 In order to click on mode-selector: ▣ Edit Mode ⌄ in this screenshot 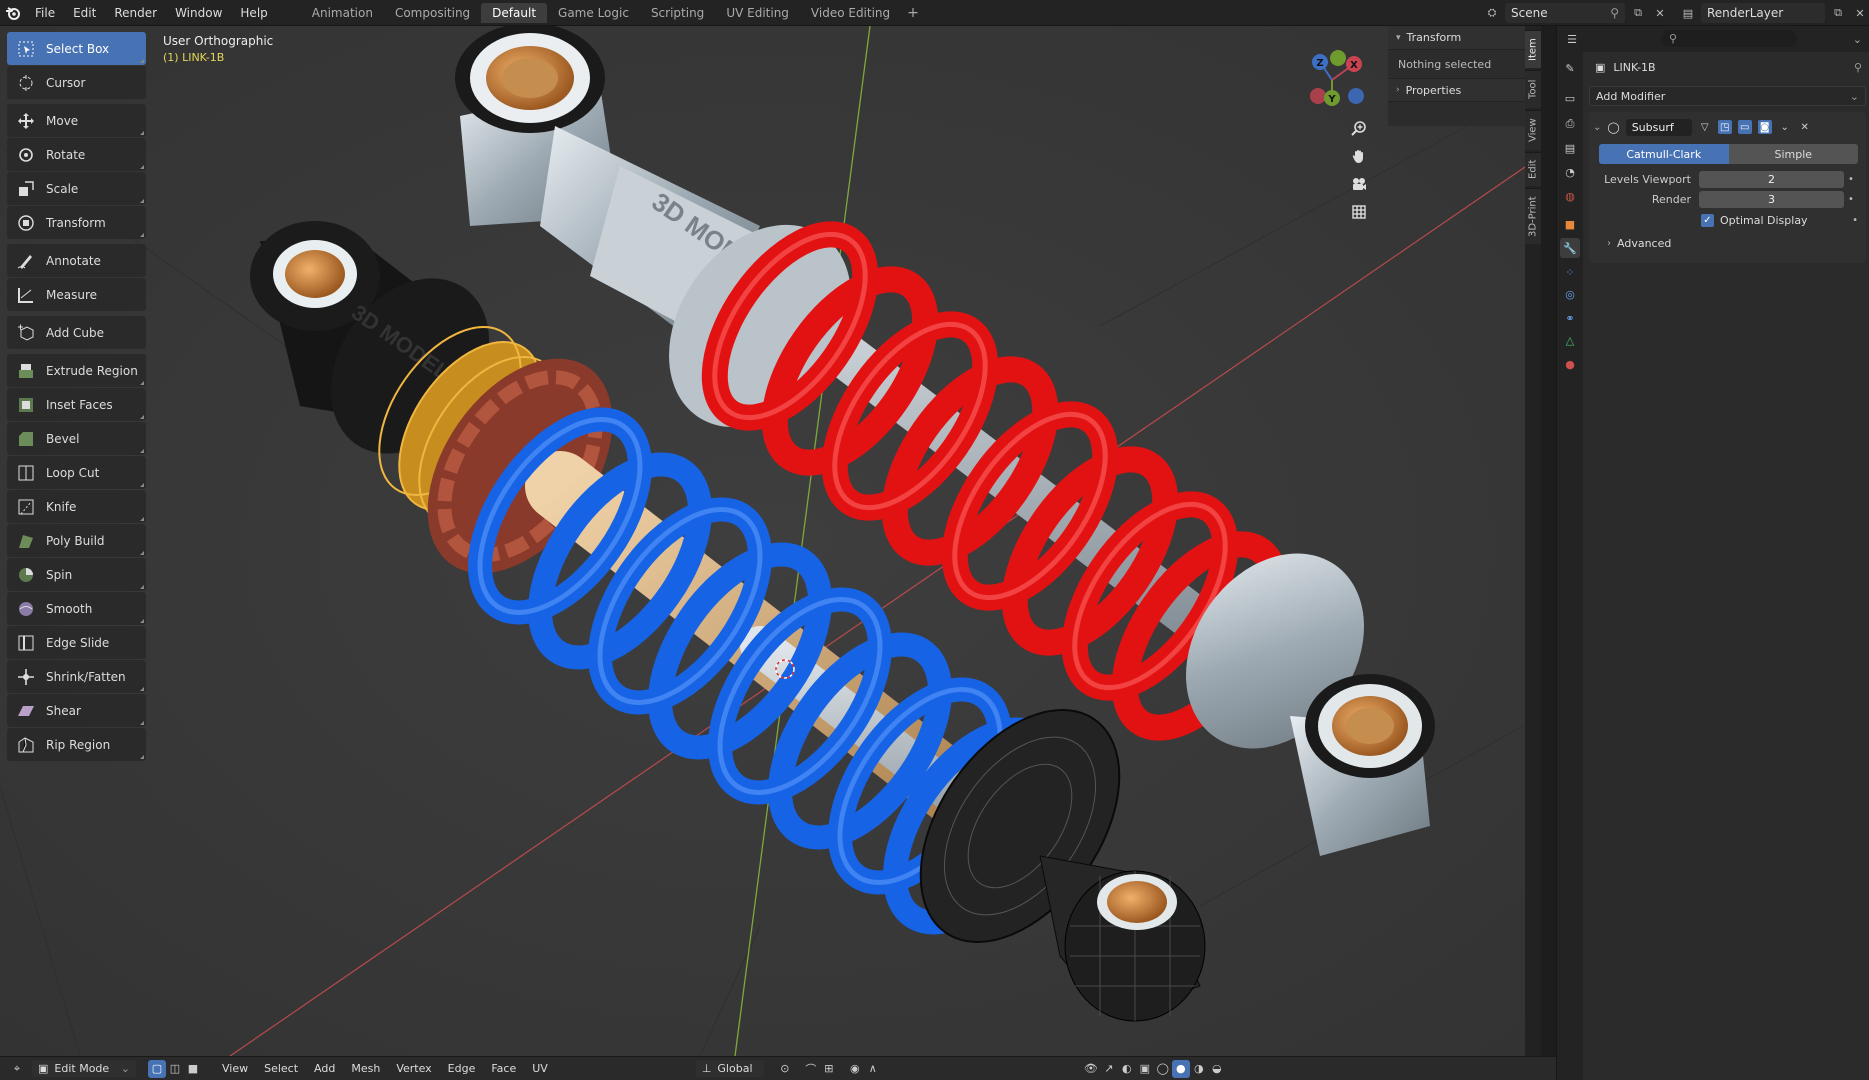, I will do `click(84, 1068)`.